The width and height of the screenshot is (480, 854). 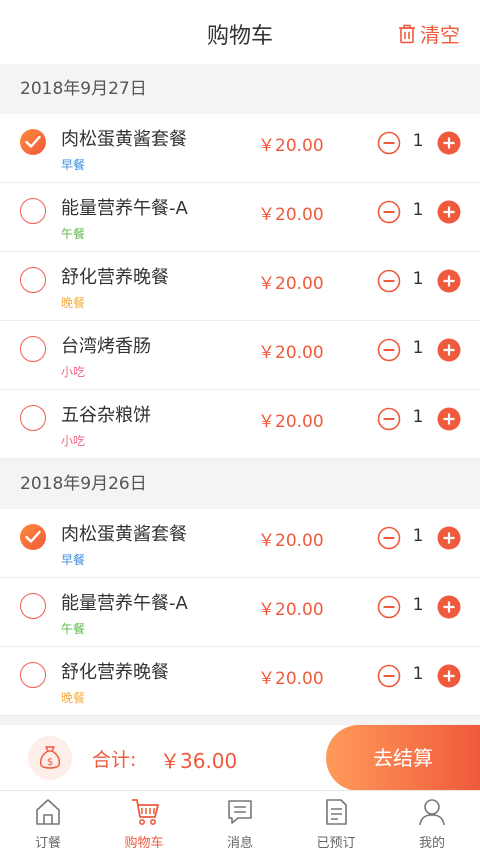 What do you see at coordinates (145, 812) in the screenshot?
I see `cart-icon` at bounding box center [145, 812].